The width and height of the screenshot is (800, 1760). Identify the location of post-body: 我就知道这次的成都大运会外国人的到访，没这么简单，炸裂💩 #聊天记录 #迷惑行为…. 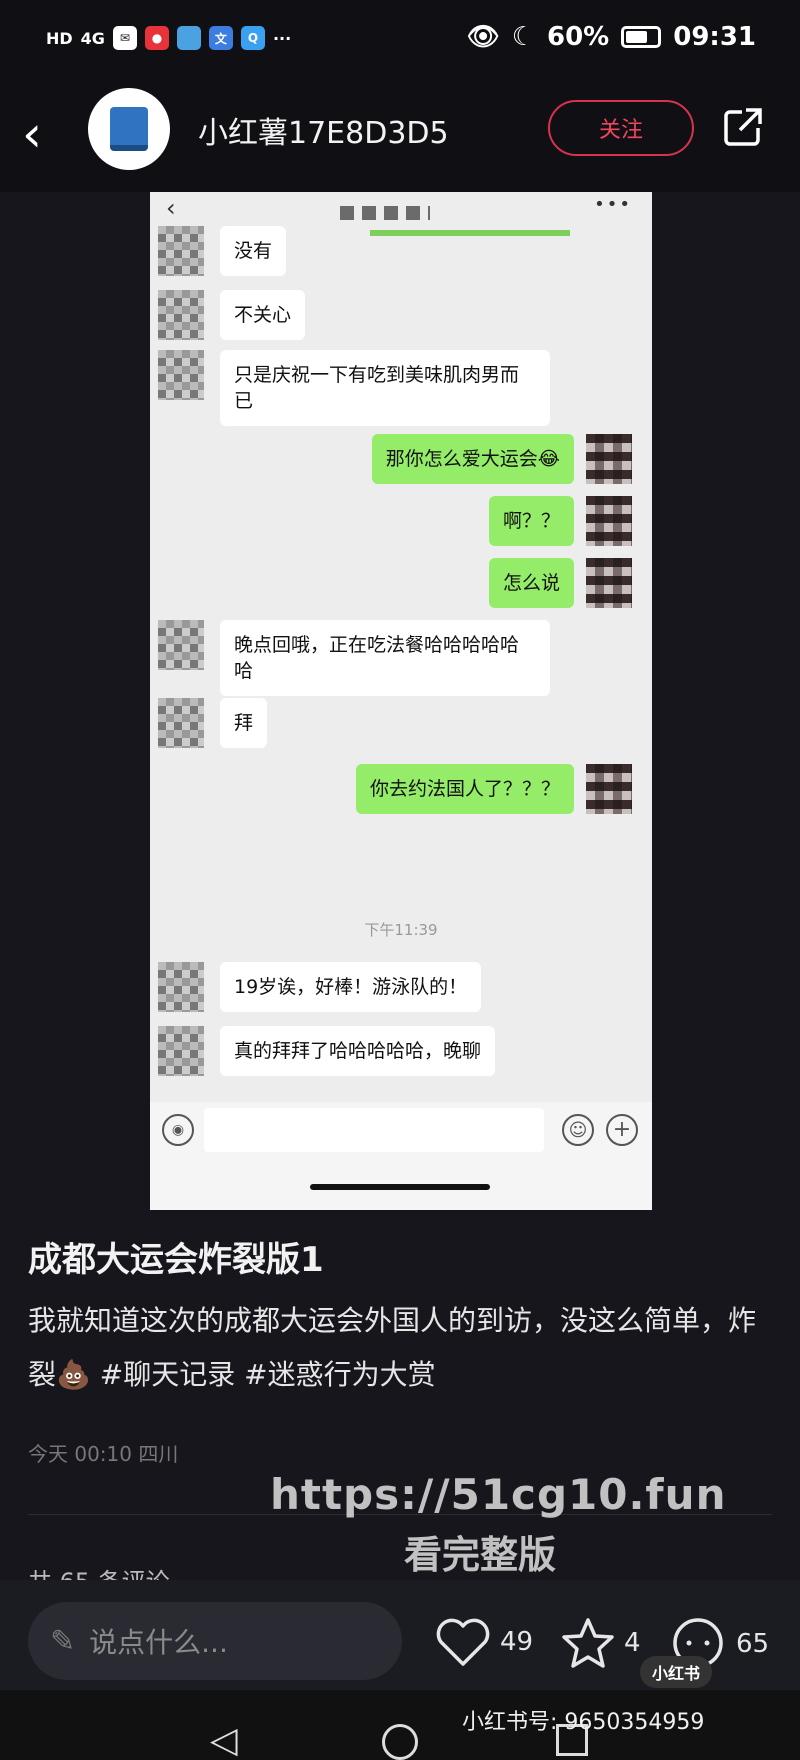
(403, 1348).